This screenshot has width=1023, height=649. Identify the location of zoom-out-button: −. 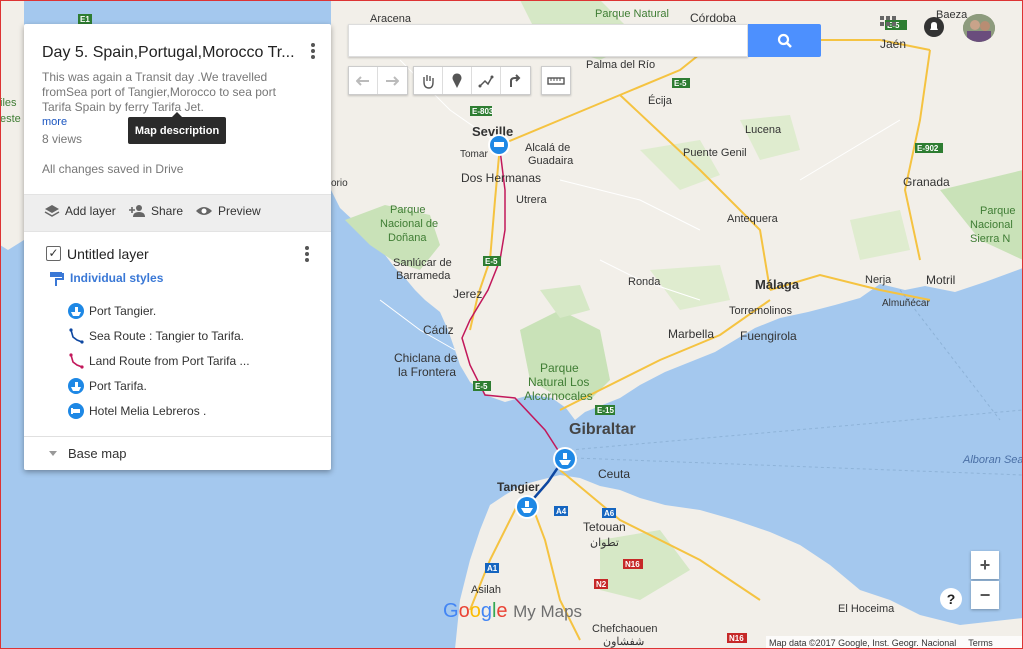
(985, 595).